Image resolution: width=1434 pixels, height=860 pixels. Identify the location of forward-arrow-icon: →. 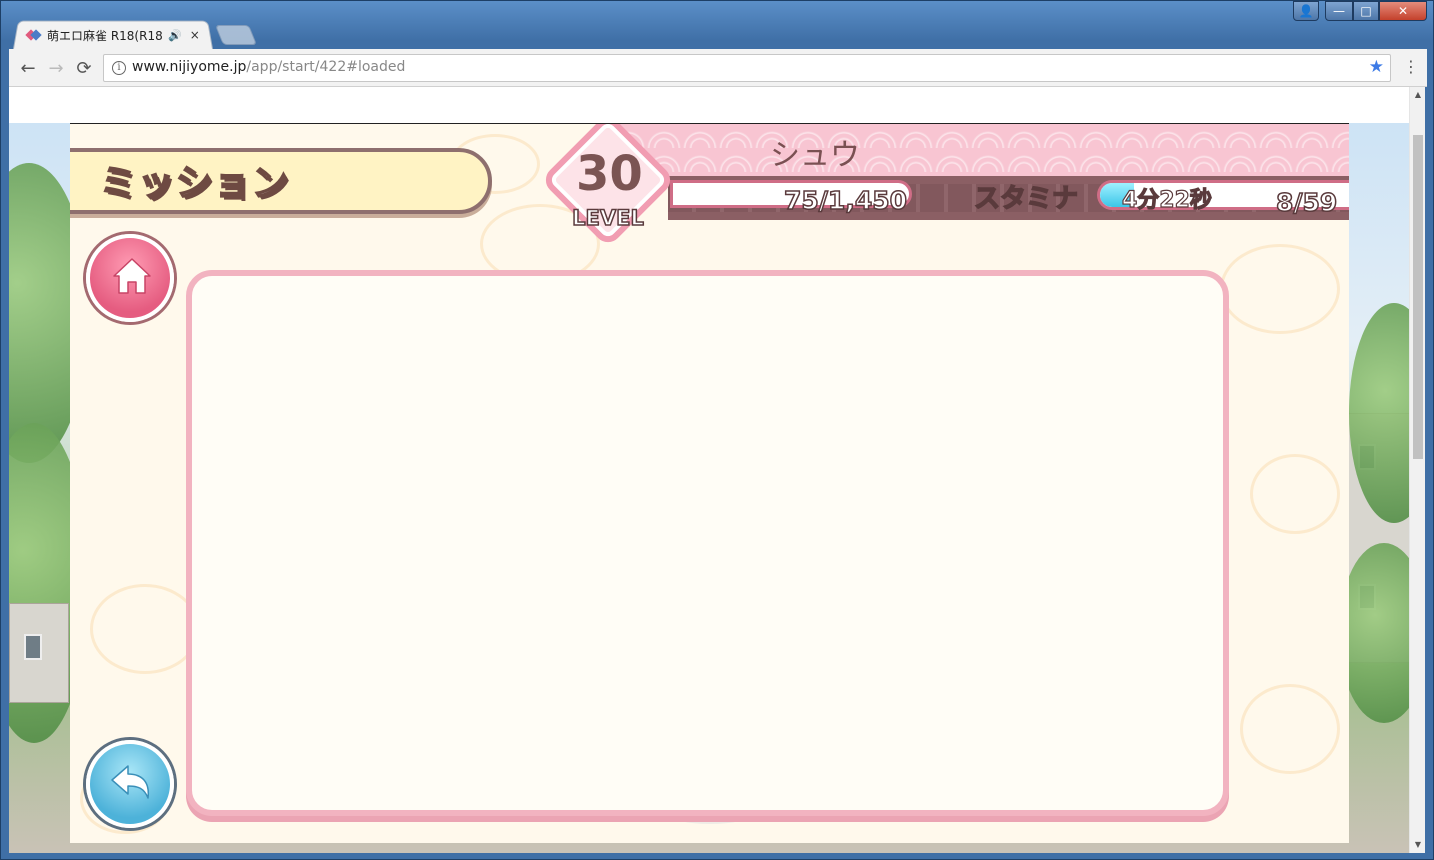
(56, 68).